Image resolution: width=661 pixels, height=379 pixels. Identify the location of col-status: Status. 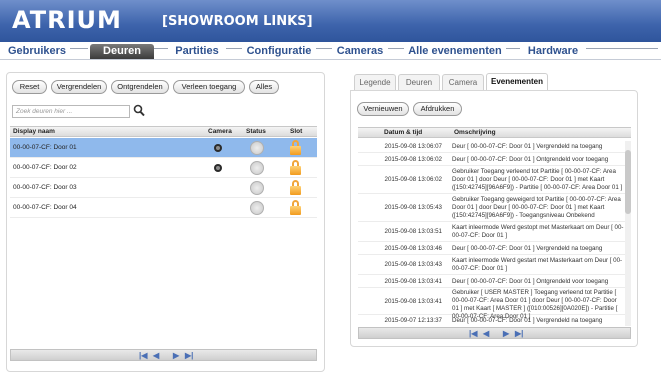
(256, 132).